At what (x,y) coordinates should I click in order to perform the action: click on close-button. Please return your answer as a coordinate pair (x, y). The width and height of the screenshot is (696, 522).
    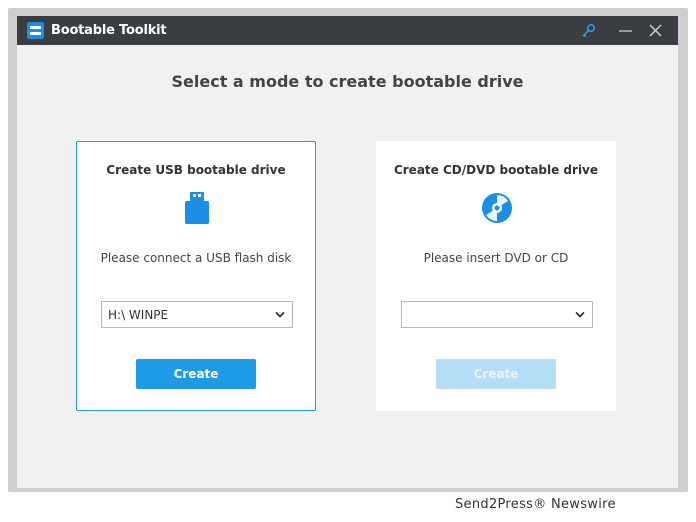
    Looking at the image, I should click on (655, 30).